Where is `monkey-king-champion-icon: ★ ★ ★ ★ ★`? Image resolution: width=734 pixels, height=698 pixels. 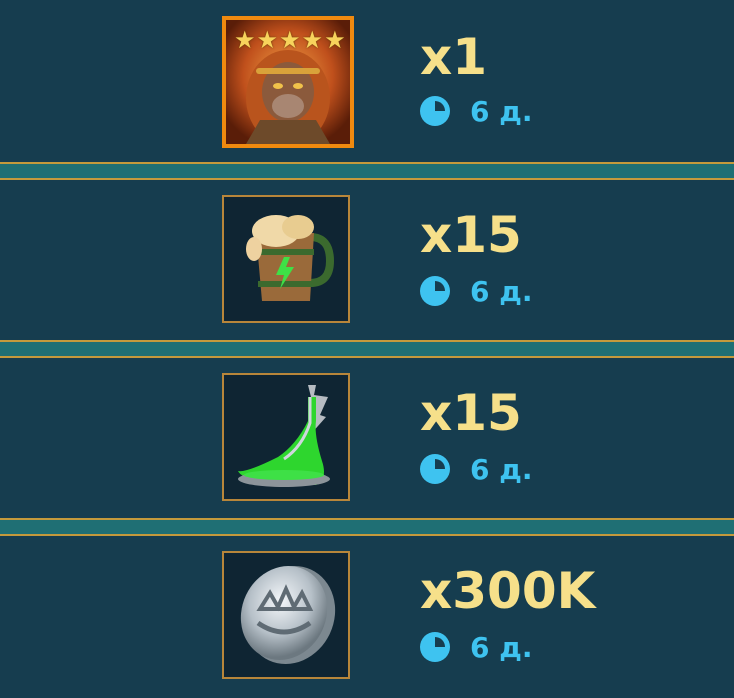 monkey-king-champion-icon: ★ ★ ★ ★ ★ is located at coordinates (288, 82).